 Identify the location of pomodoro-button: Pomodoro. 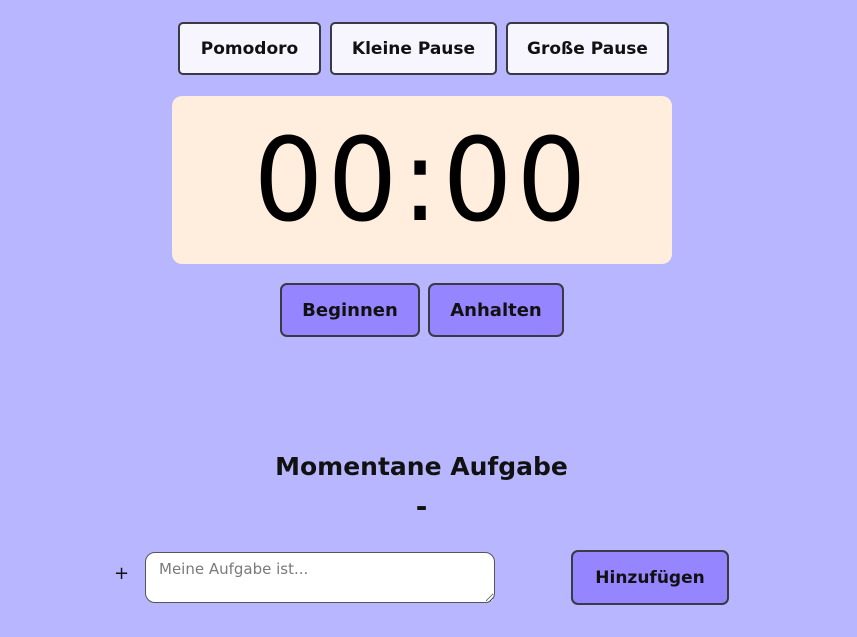
(249, 48).